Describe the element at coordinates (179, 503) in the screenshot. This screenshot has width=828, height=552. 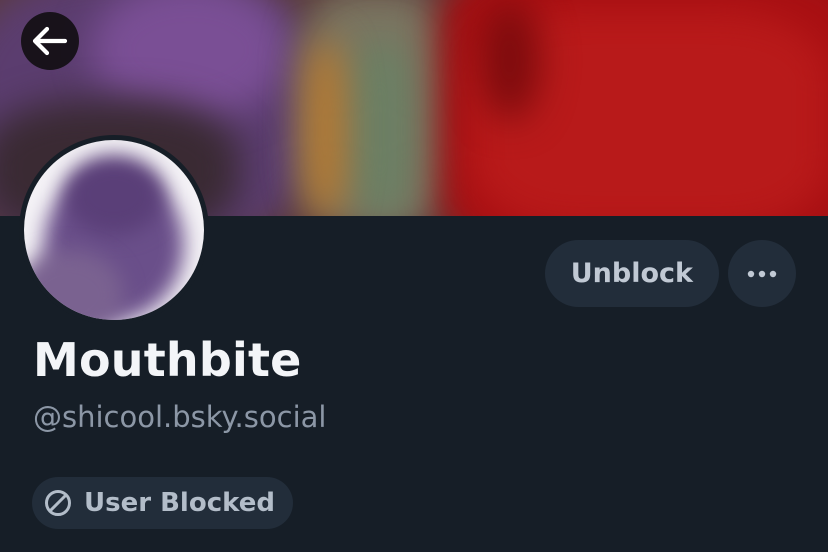
I see `status-label: User Blocked` at that location.